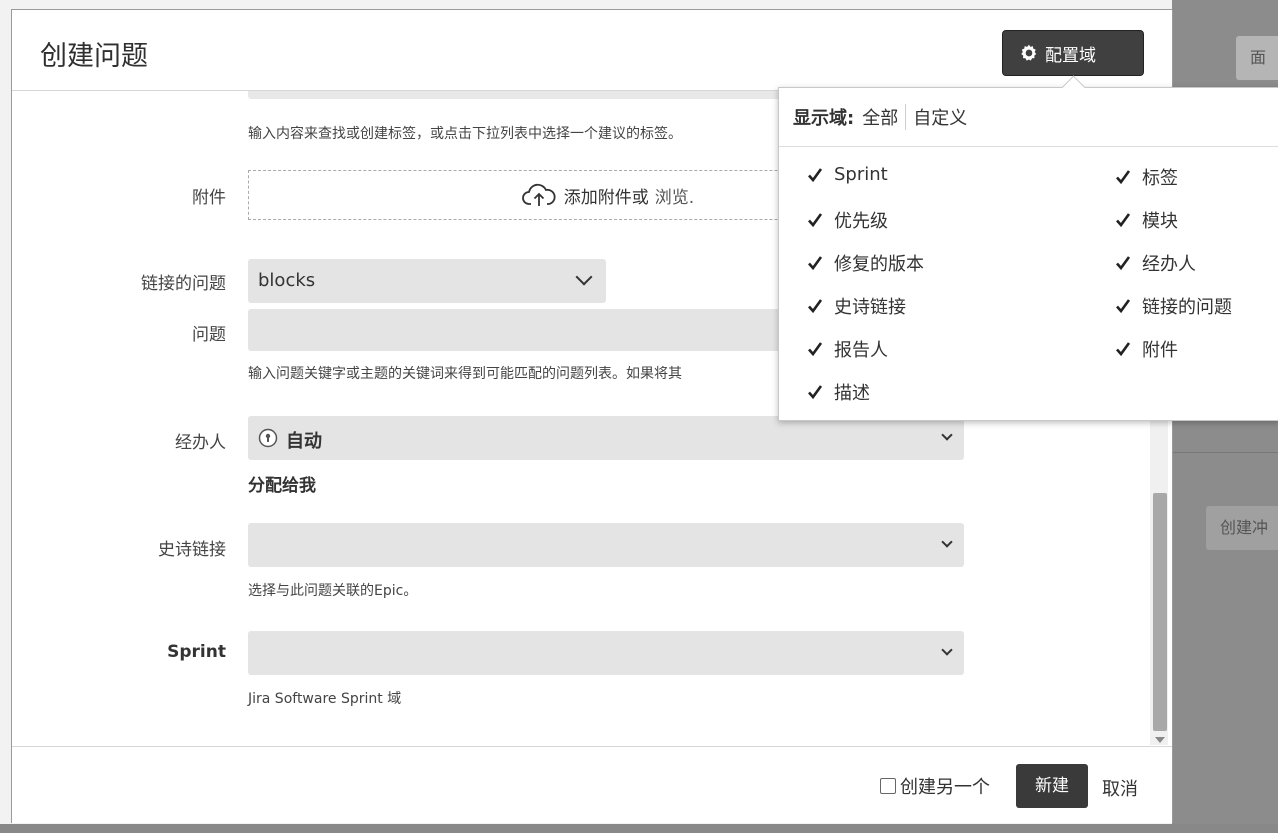 Image resolution: width=1278 pixels, height=833 pixels. I want to click on field-checkbox-label: 标签, so click(1160, 178).